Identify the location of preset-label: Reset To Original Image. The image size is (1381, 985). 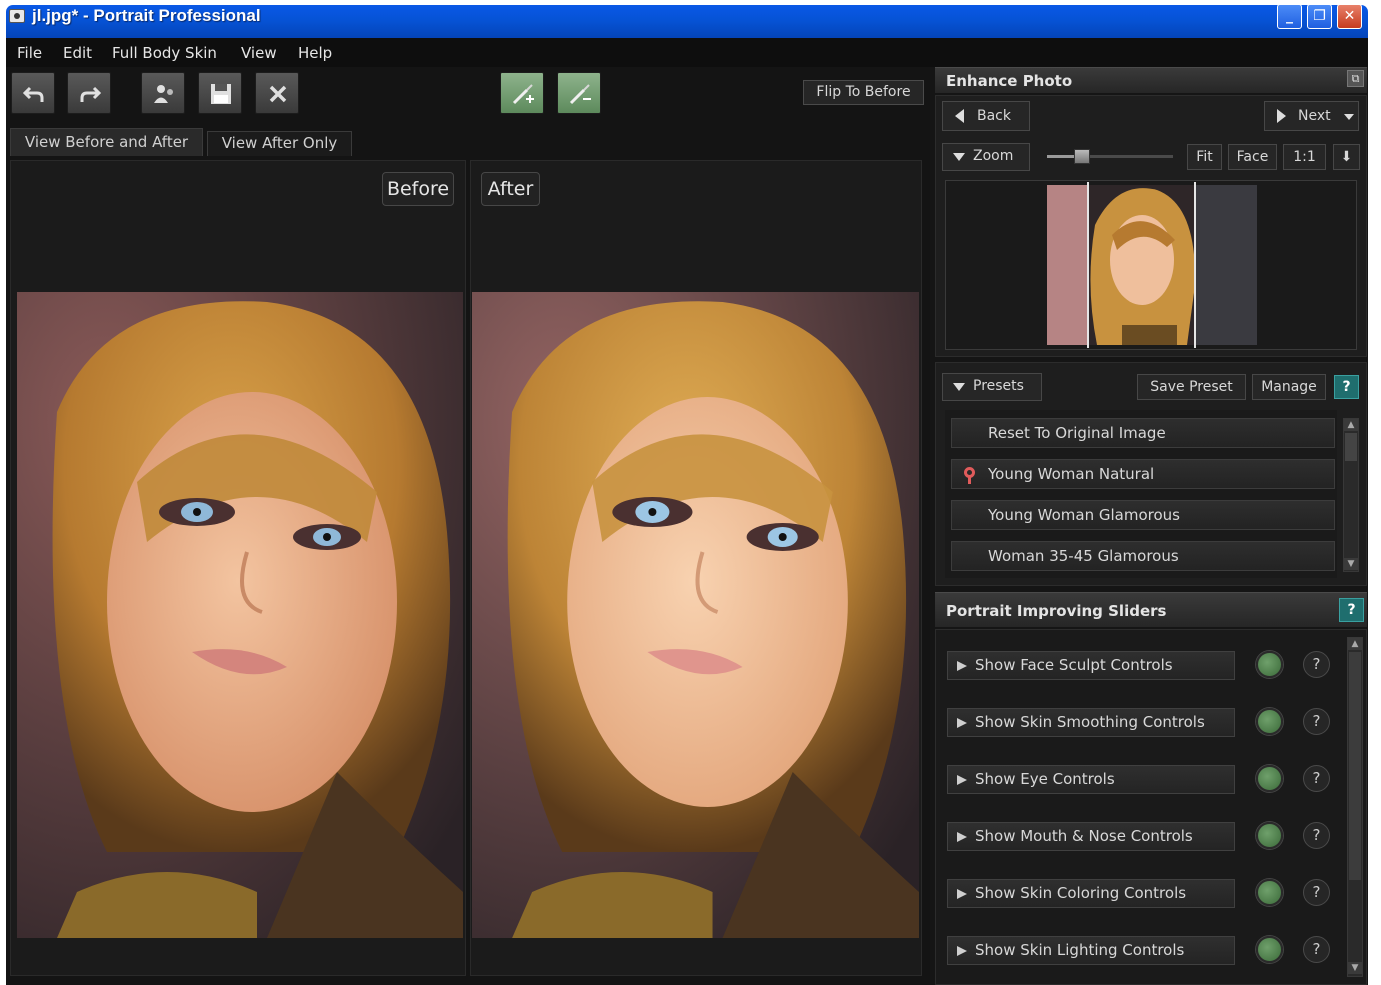
(1077, 433).